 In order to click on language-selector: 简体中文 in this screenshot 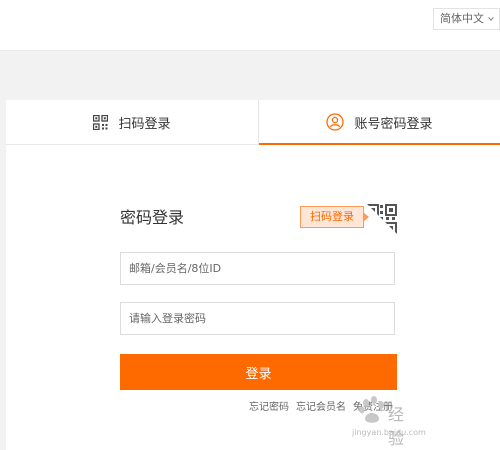, I will do `click(466, 19)`.